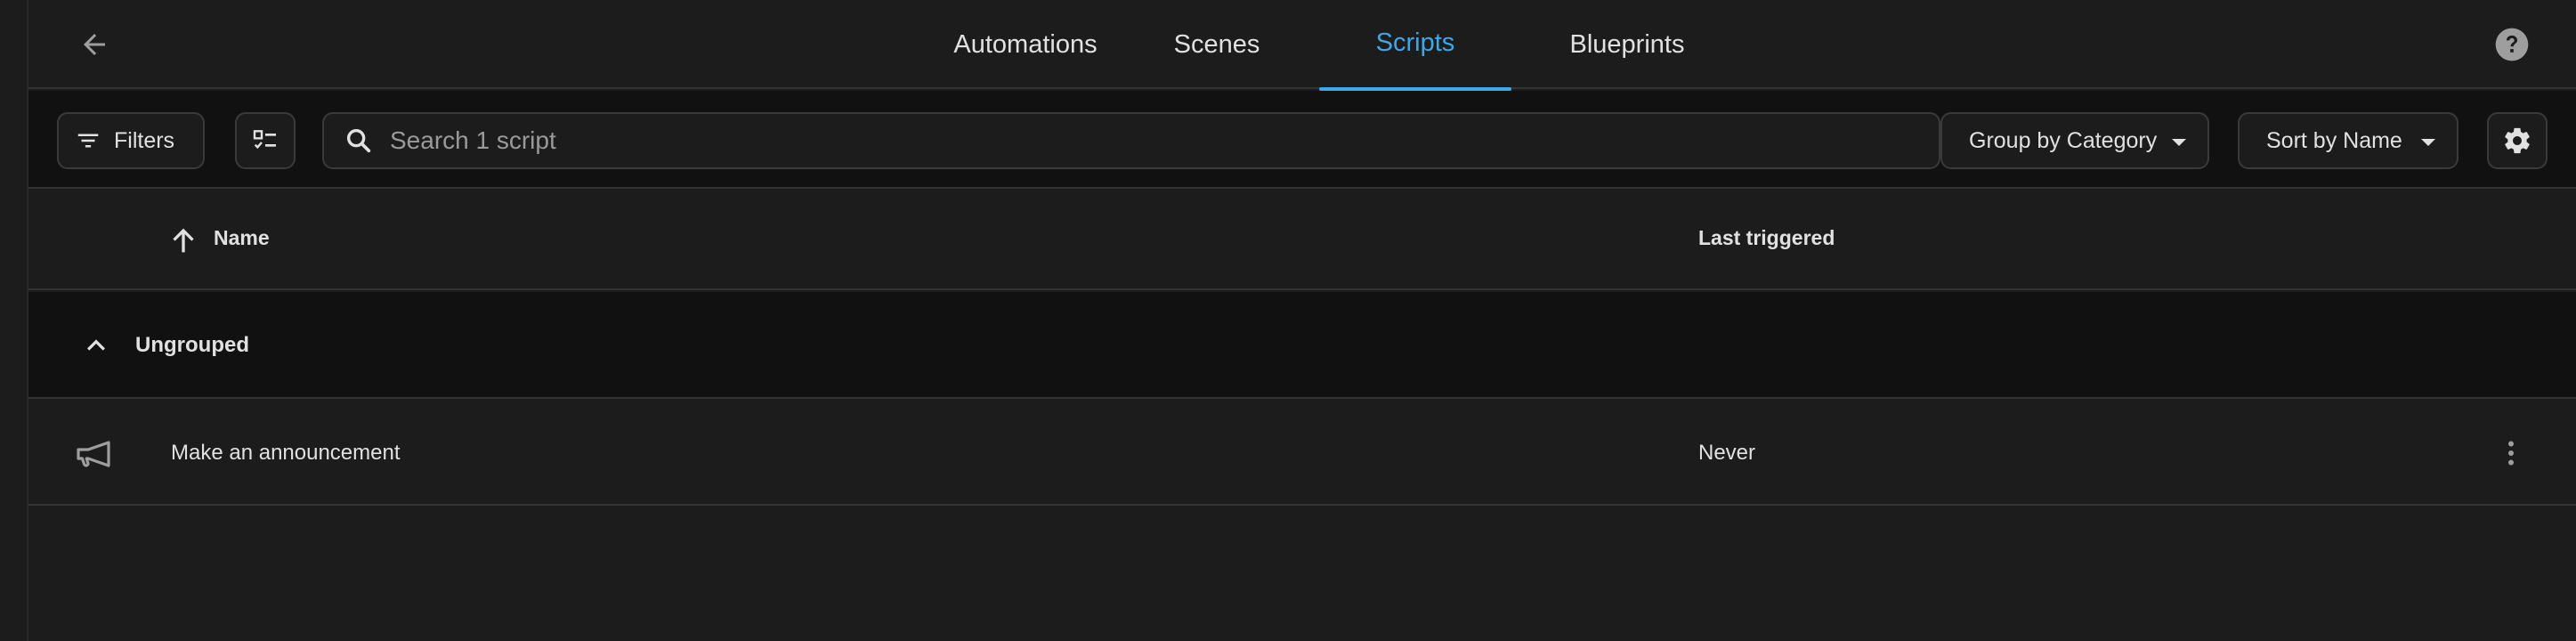 This screenshot has width=2576, height=641. I want to click on sidebar-edge, so click(14, 320).